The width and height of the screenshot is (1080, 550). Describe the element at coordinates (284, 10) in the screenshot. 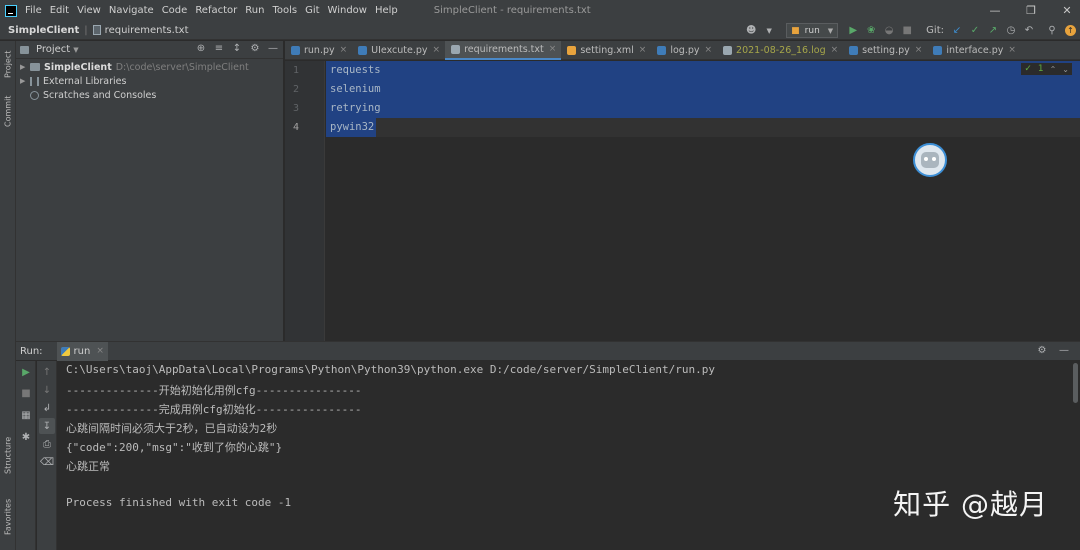

I see `menu-tools: Tools` at that location.